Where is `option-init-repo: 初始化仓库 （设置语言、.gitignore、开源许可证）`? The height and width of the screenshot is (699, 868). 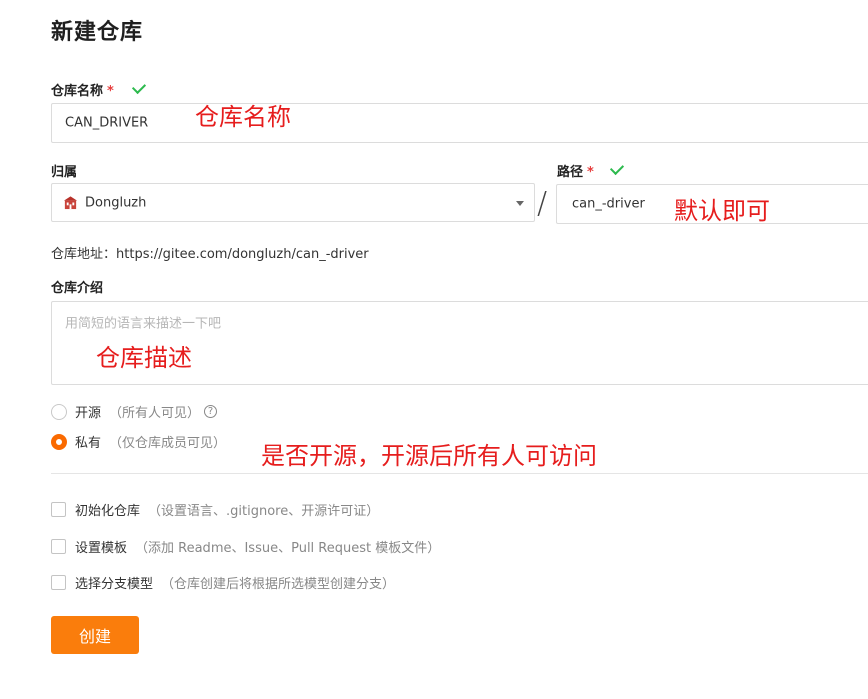 option-init-repo: 初始化仓库 （设置语言、.gitignore、开源许可证） is located at coordinates (215, 509).